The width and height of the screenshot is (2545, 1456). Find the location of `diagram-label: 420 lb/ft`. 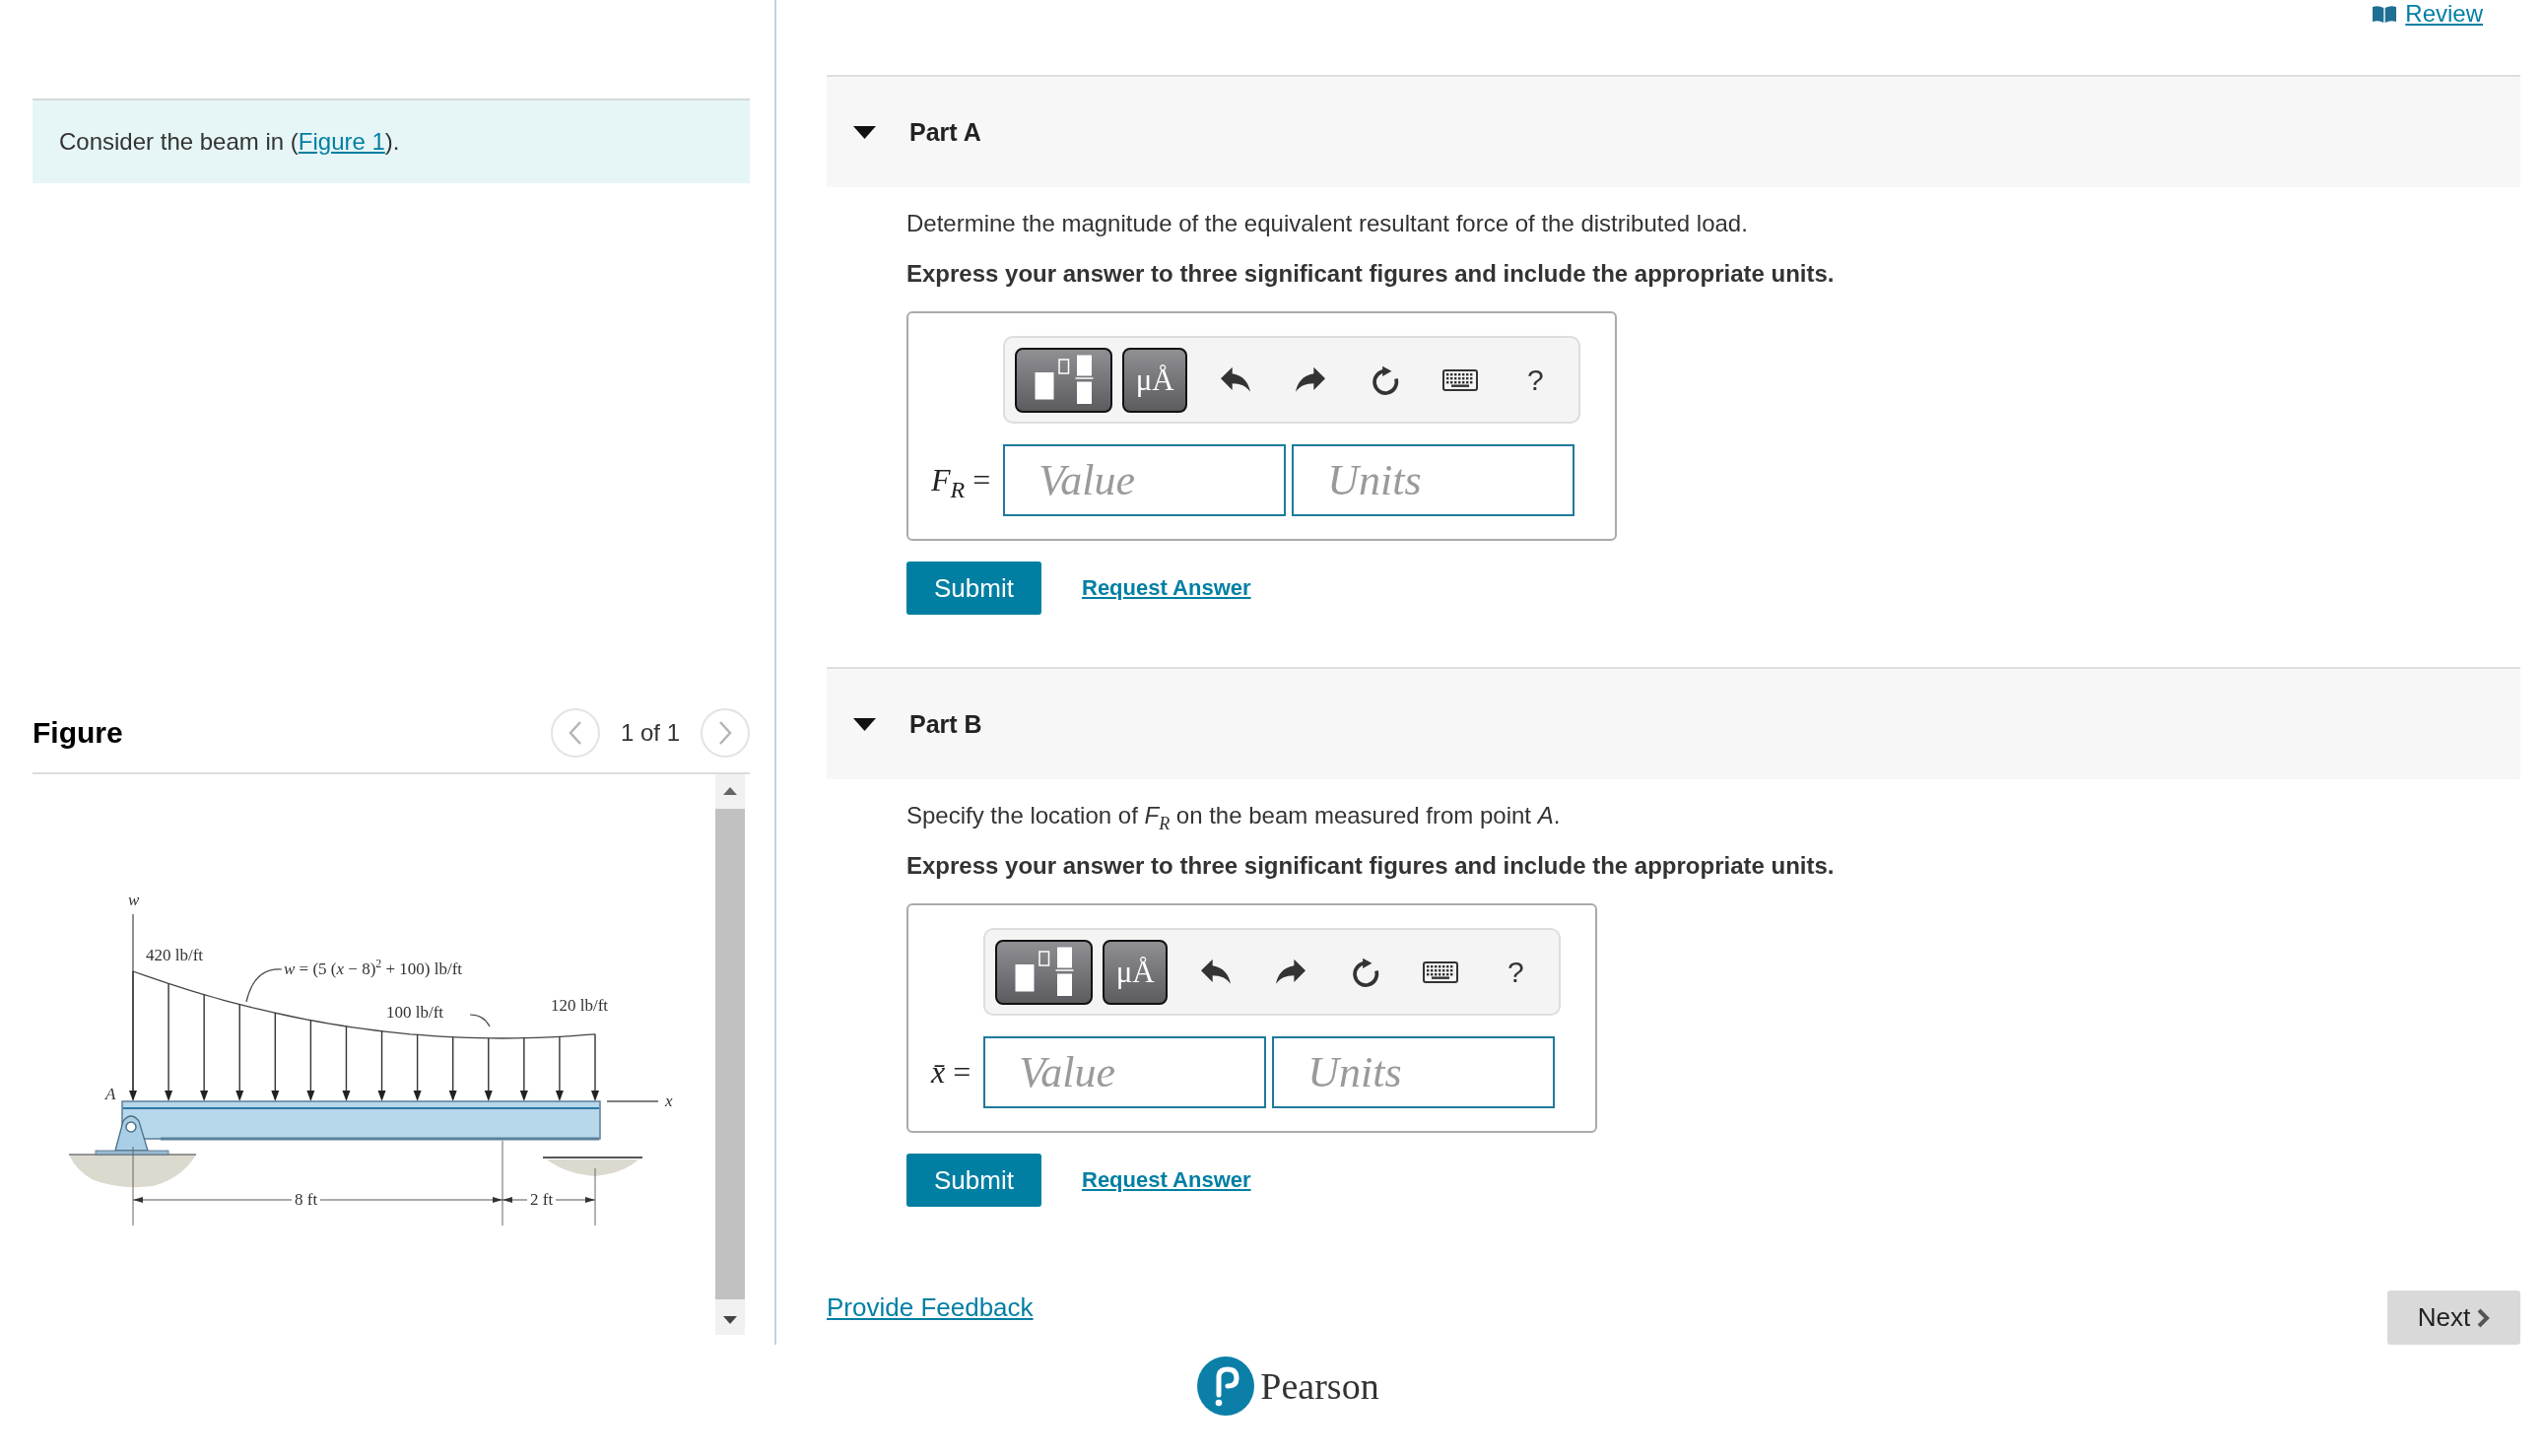

diagram-label: 420 lb/ft is located at coordinates (175, 955).